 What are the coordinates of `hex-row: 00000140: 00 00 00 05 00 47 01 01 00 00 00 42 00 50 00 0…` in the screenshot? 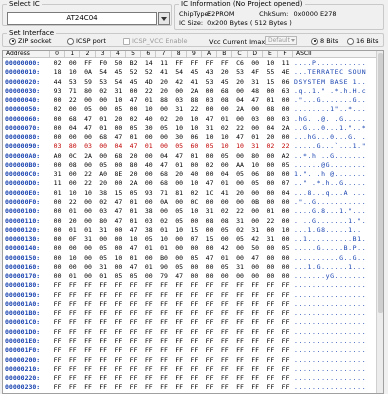 It's located at (193, 248).